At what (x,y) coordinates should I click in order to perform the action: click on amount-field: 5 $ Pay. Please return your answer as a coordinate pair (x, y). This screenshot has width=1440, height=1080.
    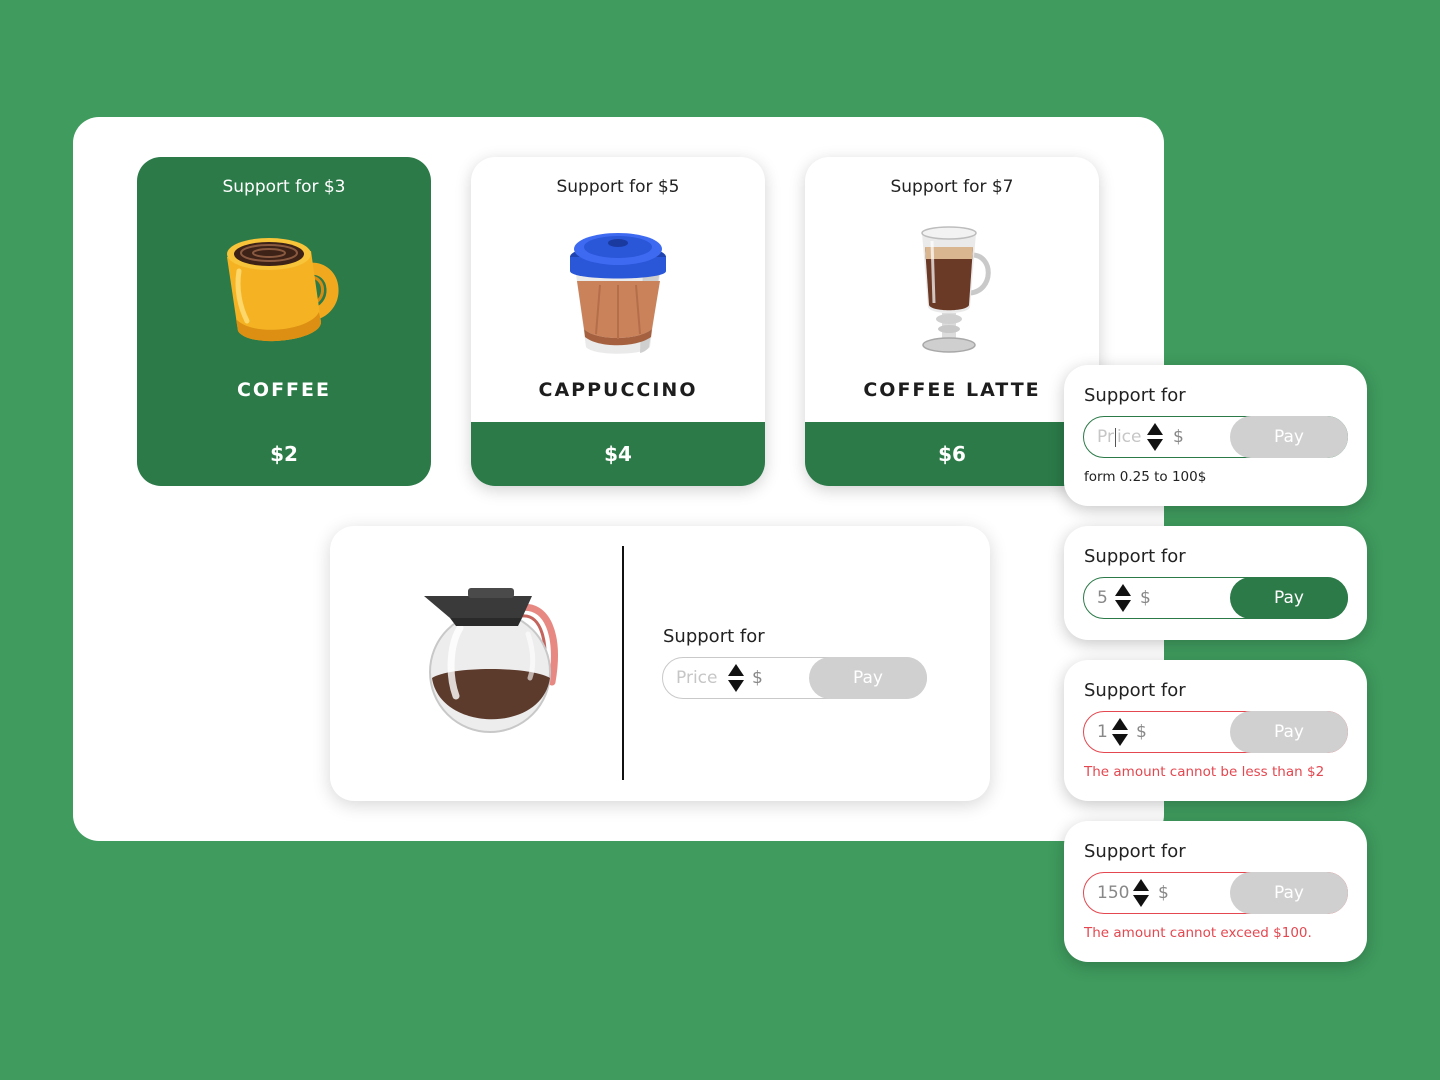
    Looking at the image, I should click on (1215, 598).